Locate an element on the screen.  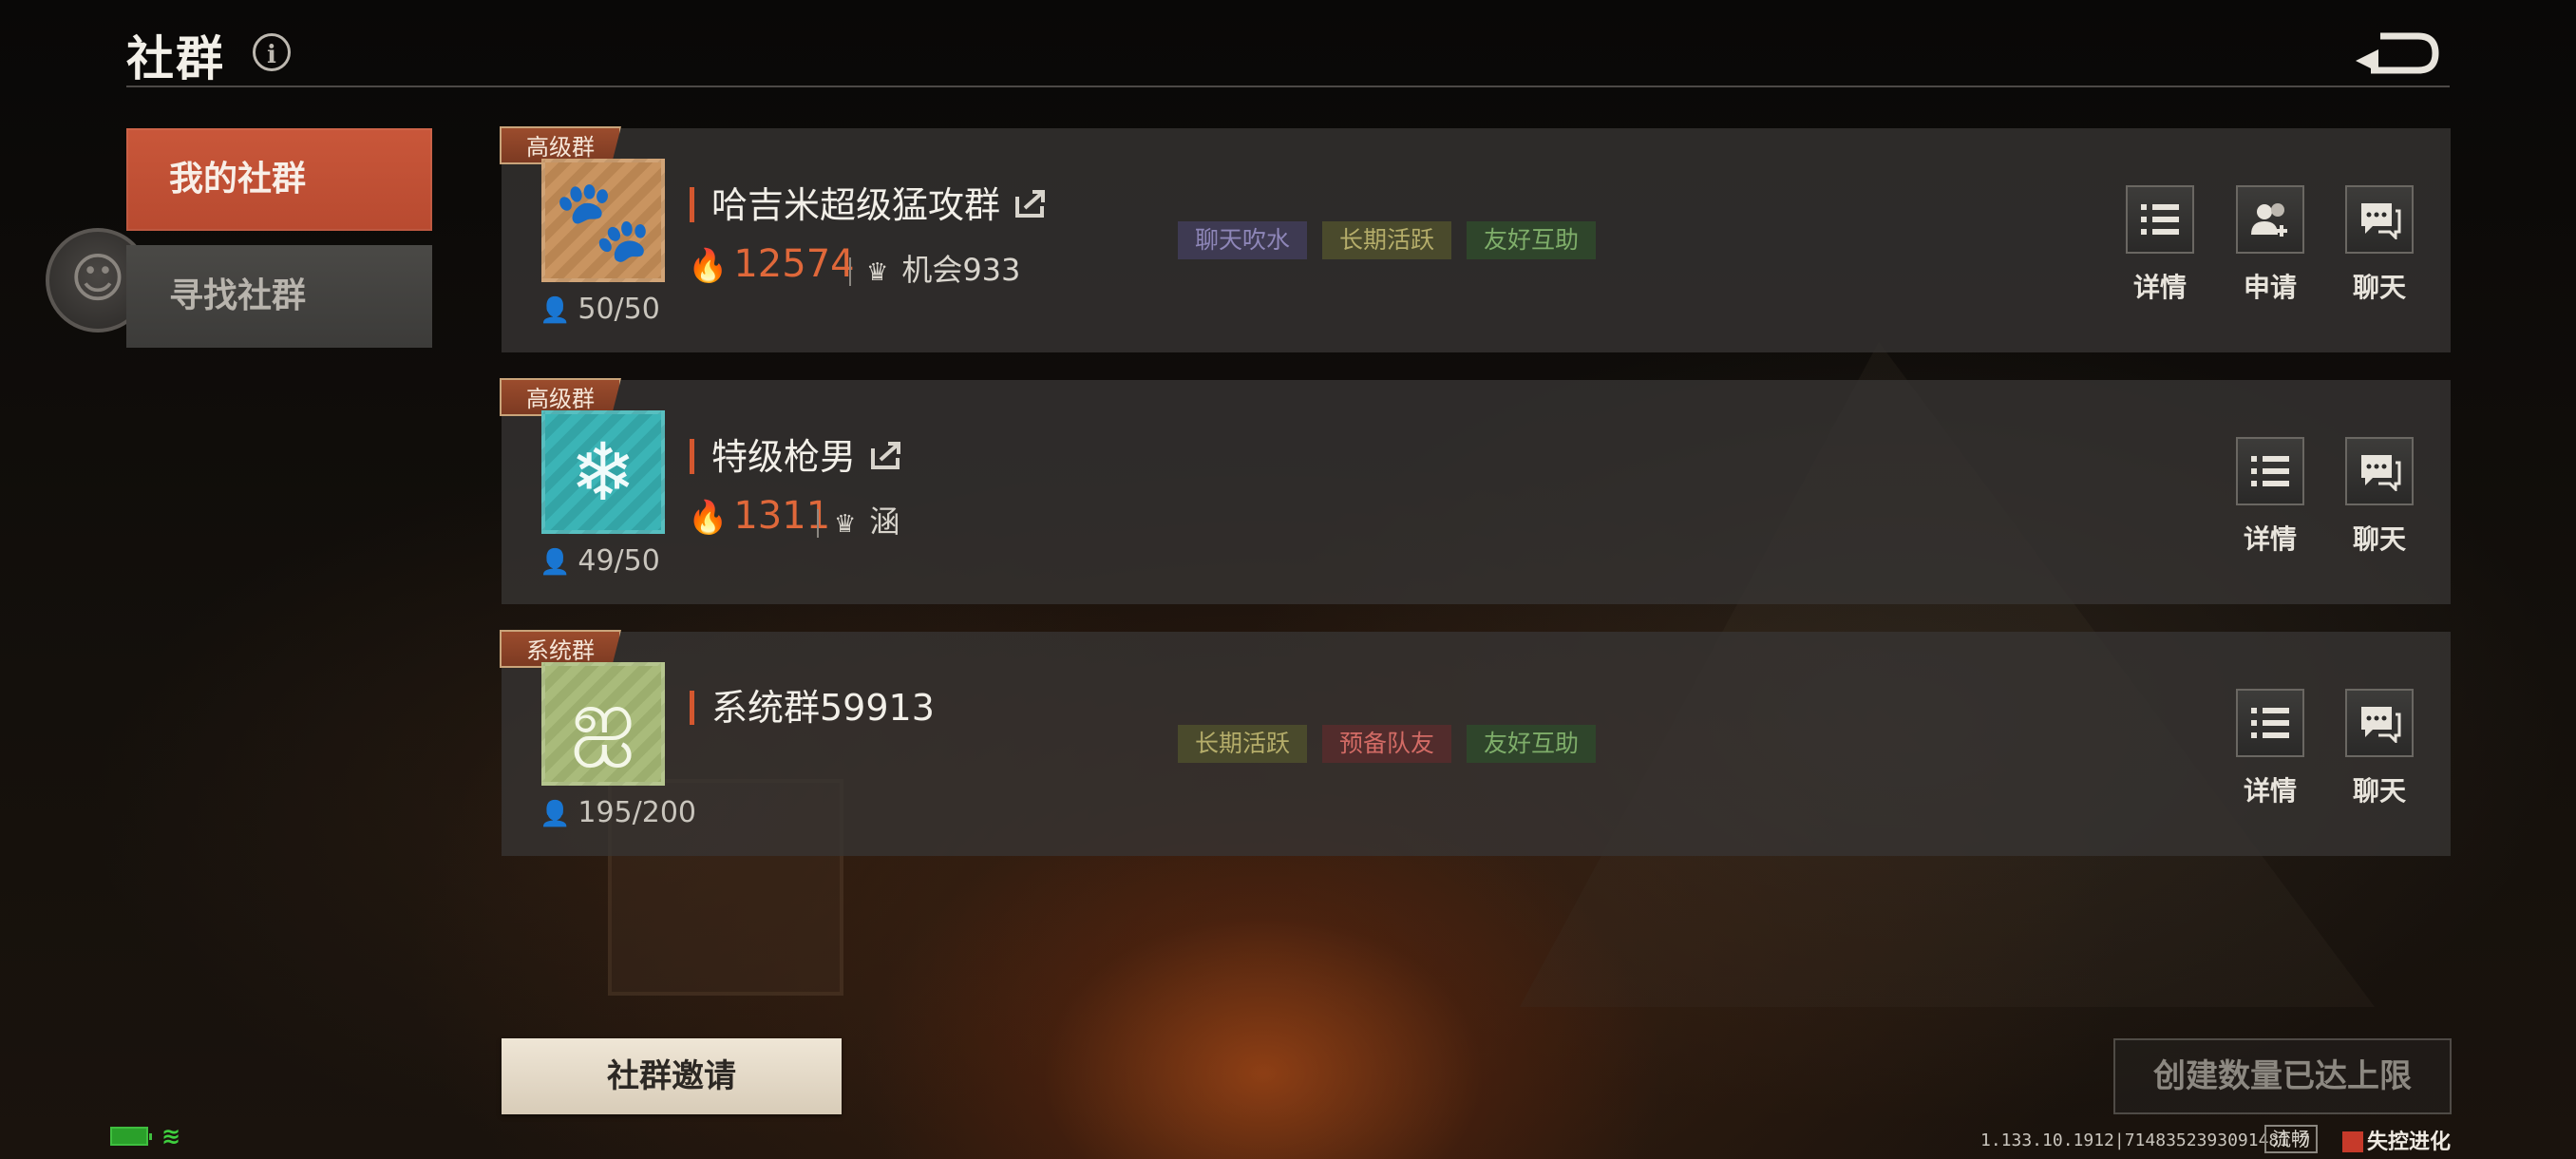
battery-icon is located at coordinates (131, 1136).